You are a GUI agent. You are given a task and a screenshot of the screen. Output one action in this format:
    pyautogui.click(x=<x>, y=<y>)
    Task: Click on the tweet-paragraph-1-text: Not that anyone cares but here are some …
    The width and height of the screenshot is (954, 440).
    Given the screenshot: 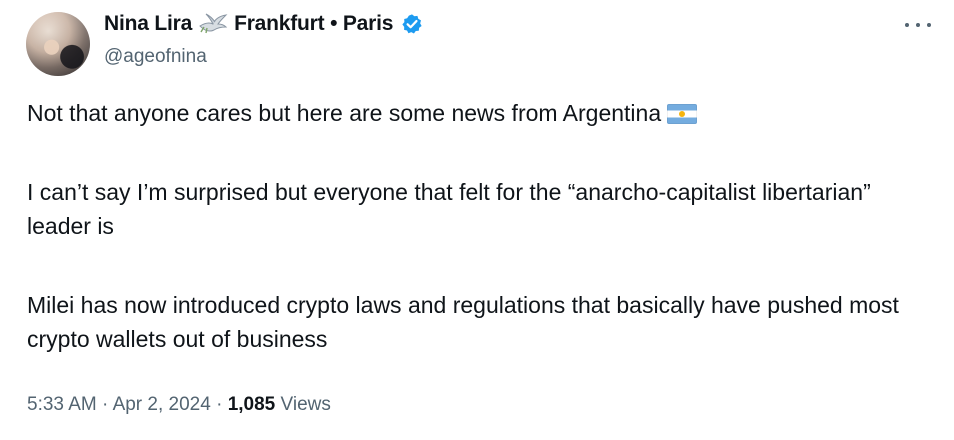 What is the action you would take?
    pyautogui.click(x=344, y=113)
    